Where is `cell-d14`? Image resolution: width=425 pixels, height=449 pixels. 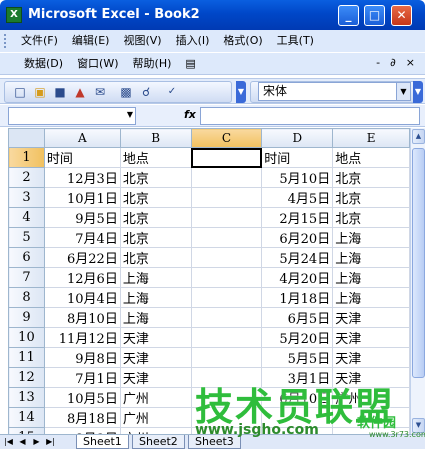
cell-d14 is located at coordinates (297, 417).